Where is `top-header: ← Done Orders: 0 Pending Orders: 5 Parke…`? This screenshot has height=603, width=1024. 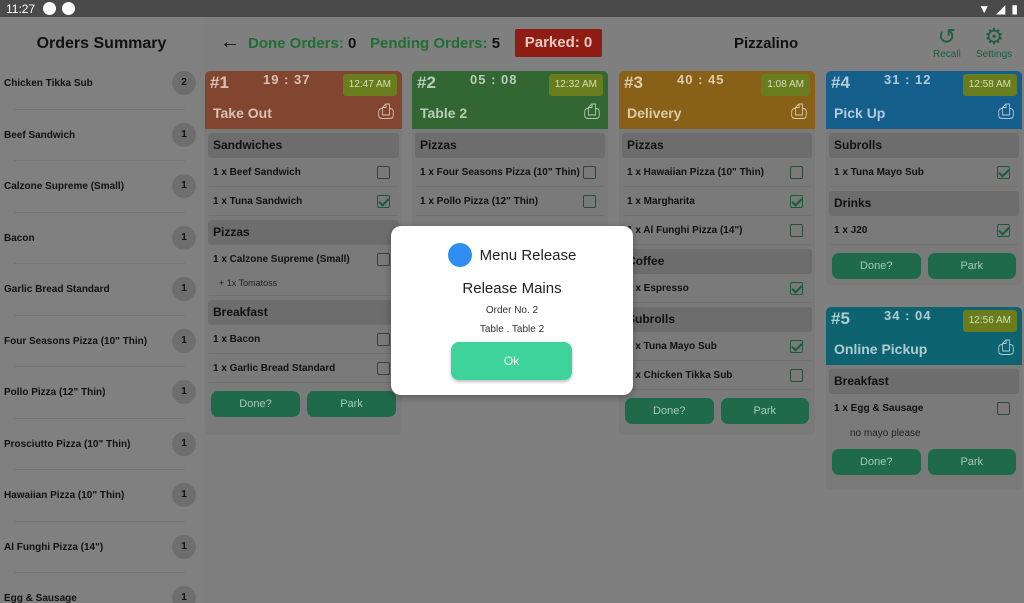
top-header: ← Done Orders: 0 Pending Orders: 5 Parke… is located at coordinates (613, 43).